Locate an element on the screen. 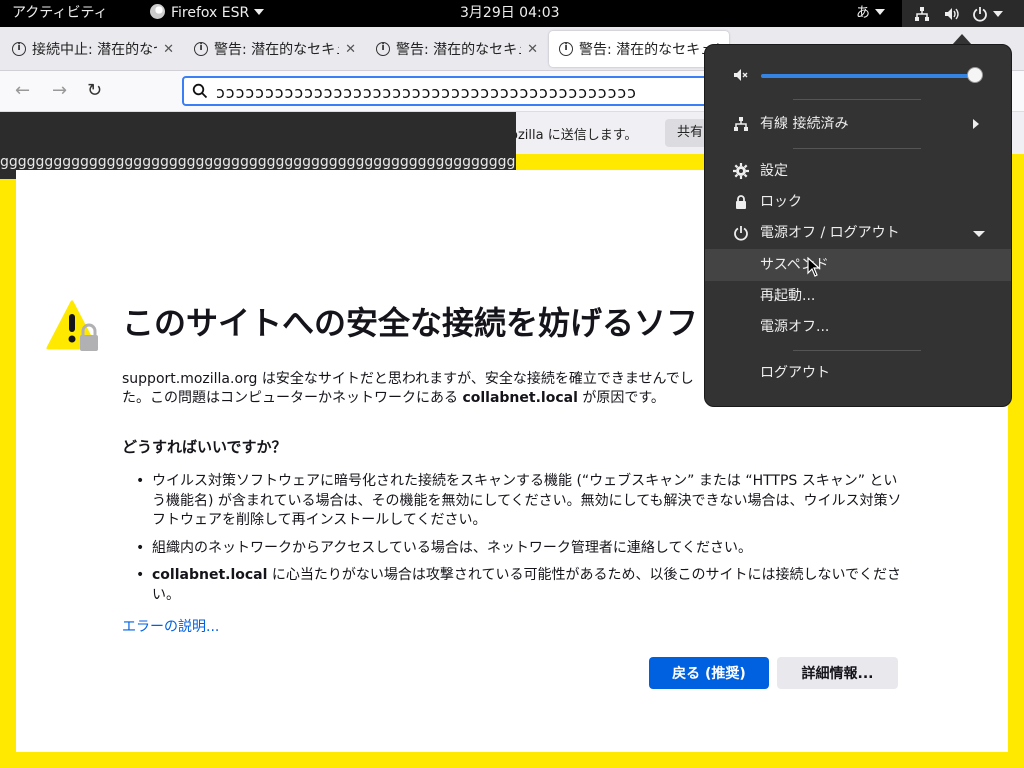 This screenshot has width=1024, height=768. volume-icon is located at coordinates (952, 14).